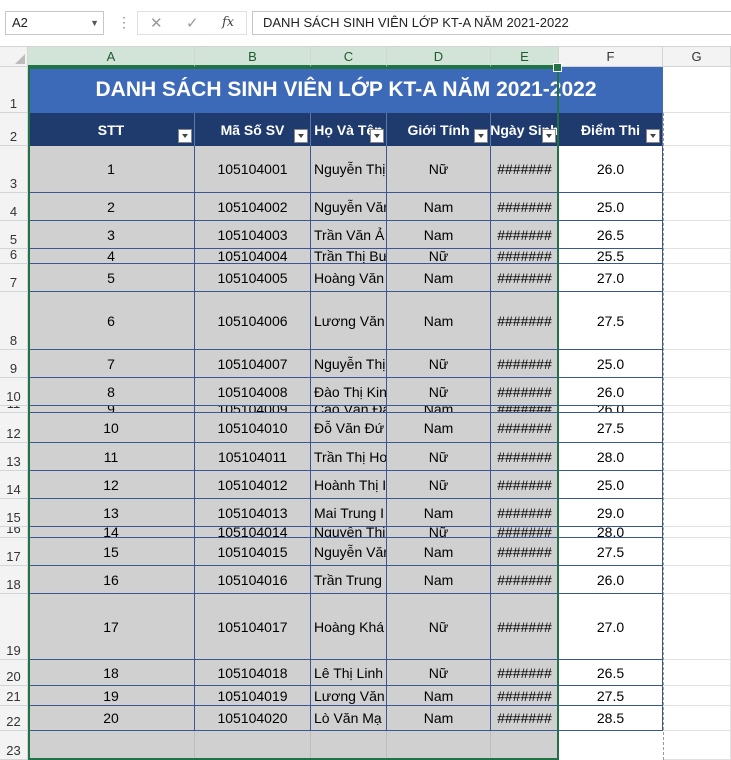  Describe the element at coordinates (611, 57) in the screenshot. I see `column-header-f: F` at that location.